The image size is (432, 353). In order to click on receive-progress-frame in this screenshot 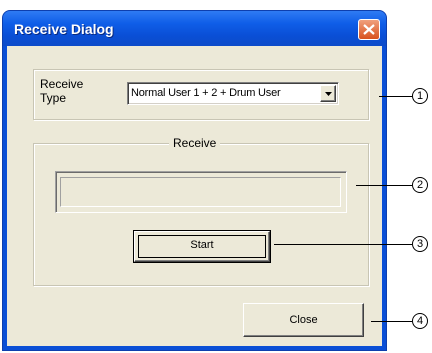, I will do `click(201, 192)`.